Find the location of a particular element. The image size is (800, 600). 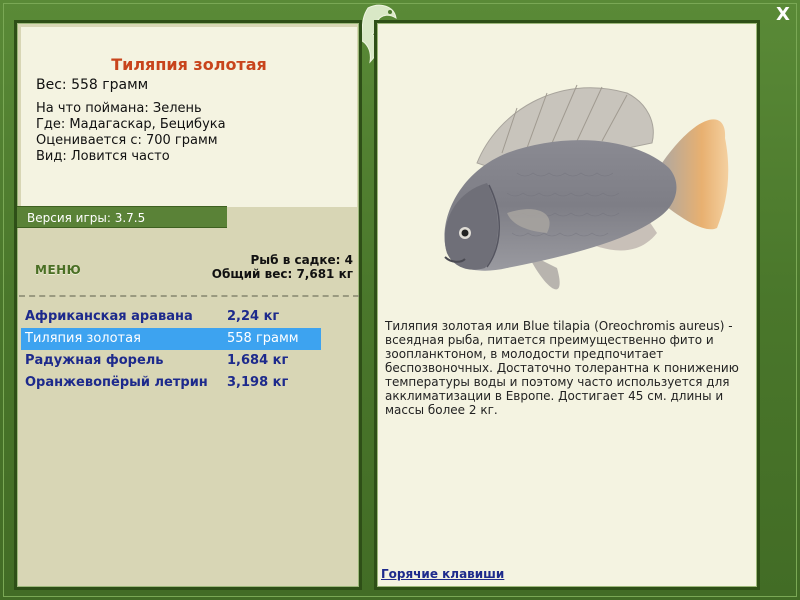

fish-list-name: Радужная форель is located at coordinates (94, 360).